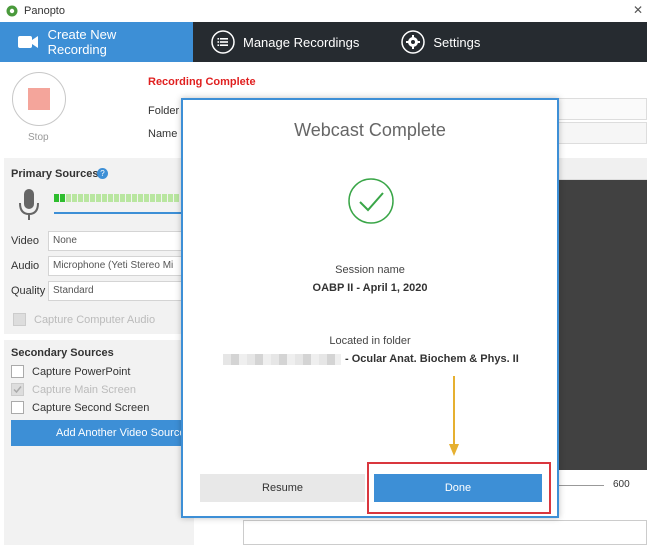 The height and width of the screenshot is (545, 647). I want to click on tab-label: Manage Recordings, so click(301, 42).